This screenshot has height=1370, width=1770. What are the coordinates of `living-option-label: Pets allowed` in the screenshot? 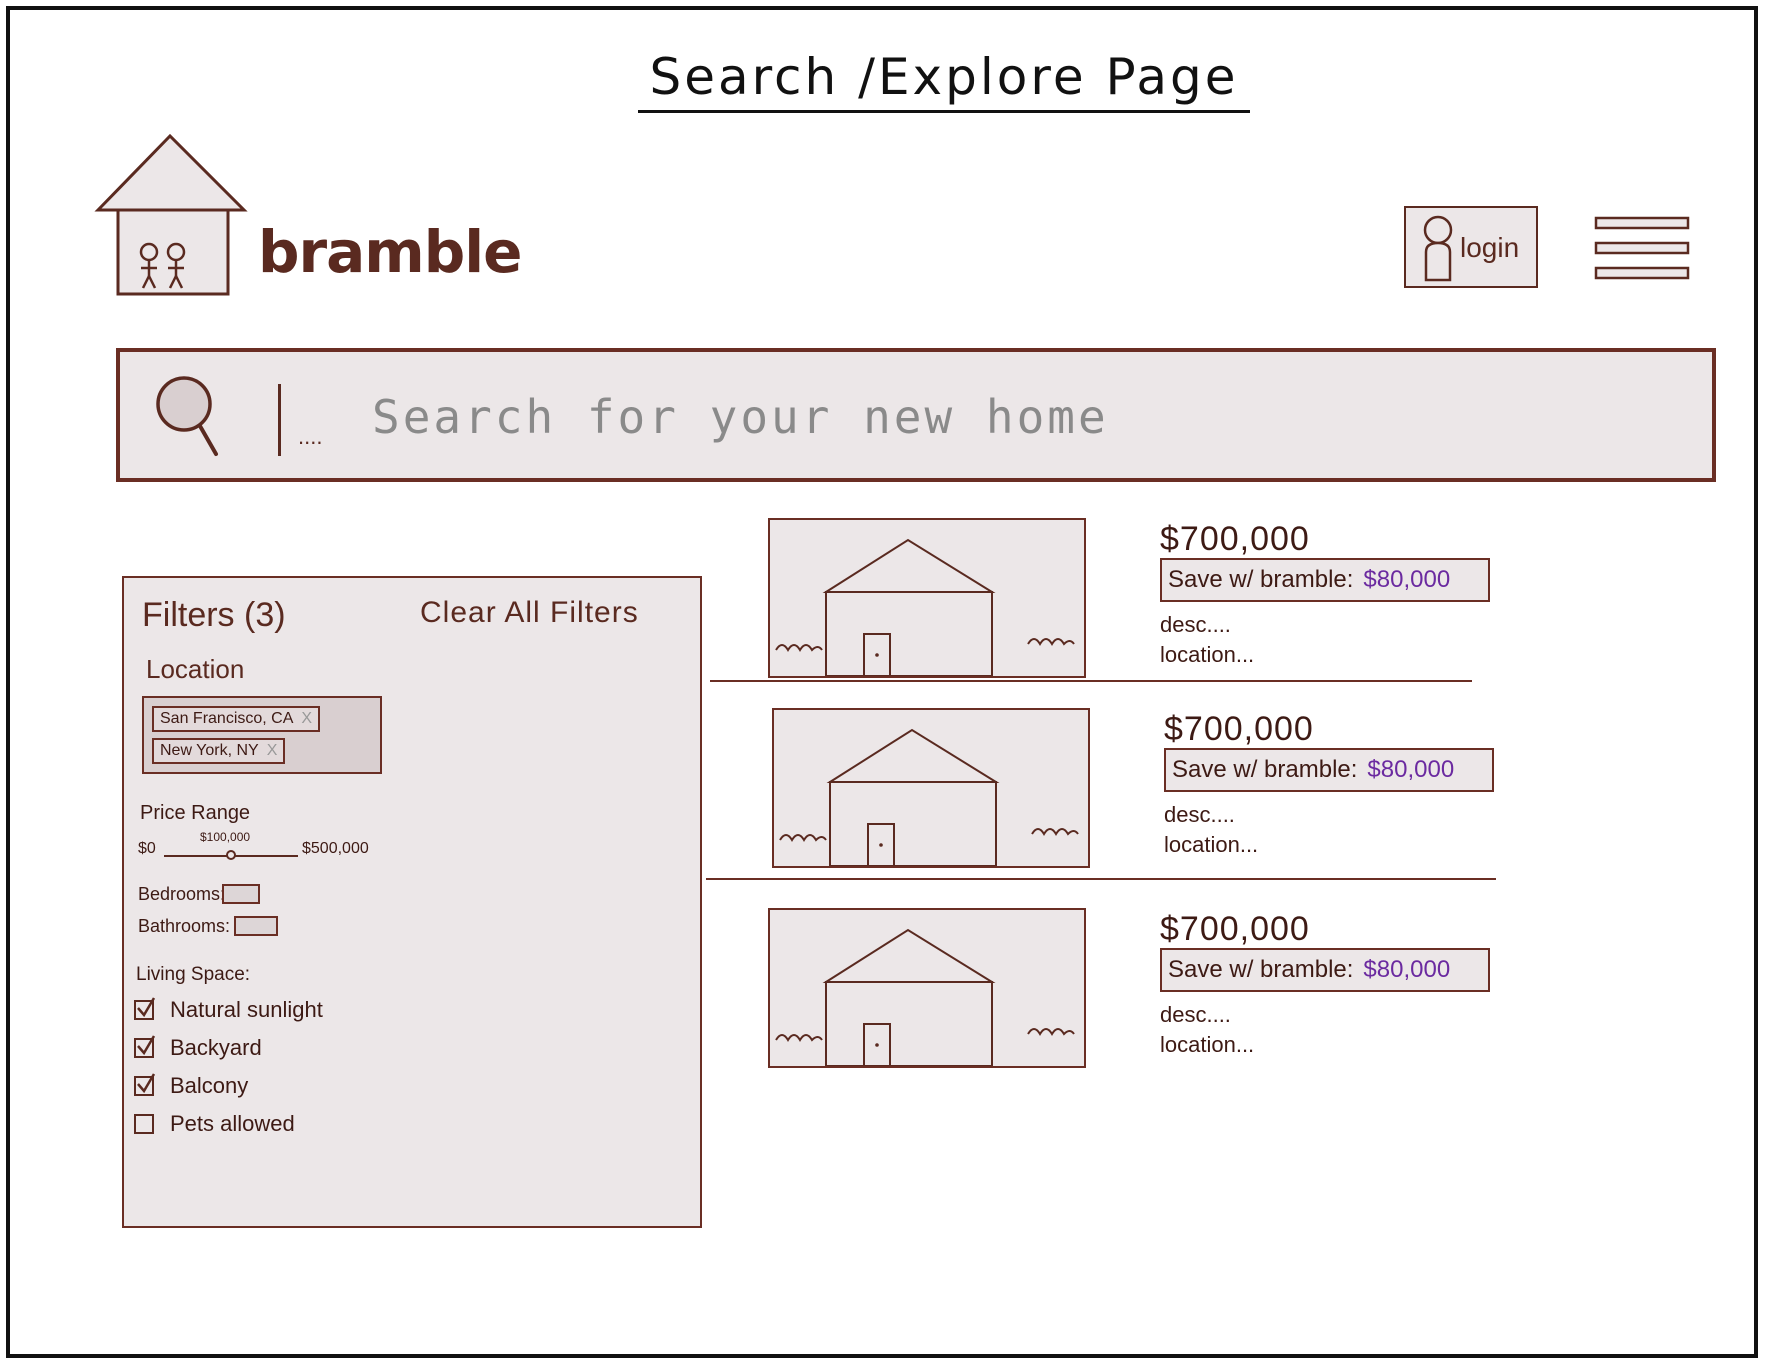 It's located at (232, 1123).